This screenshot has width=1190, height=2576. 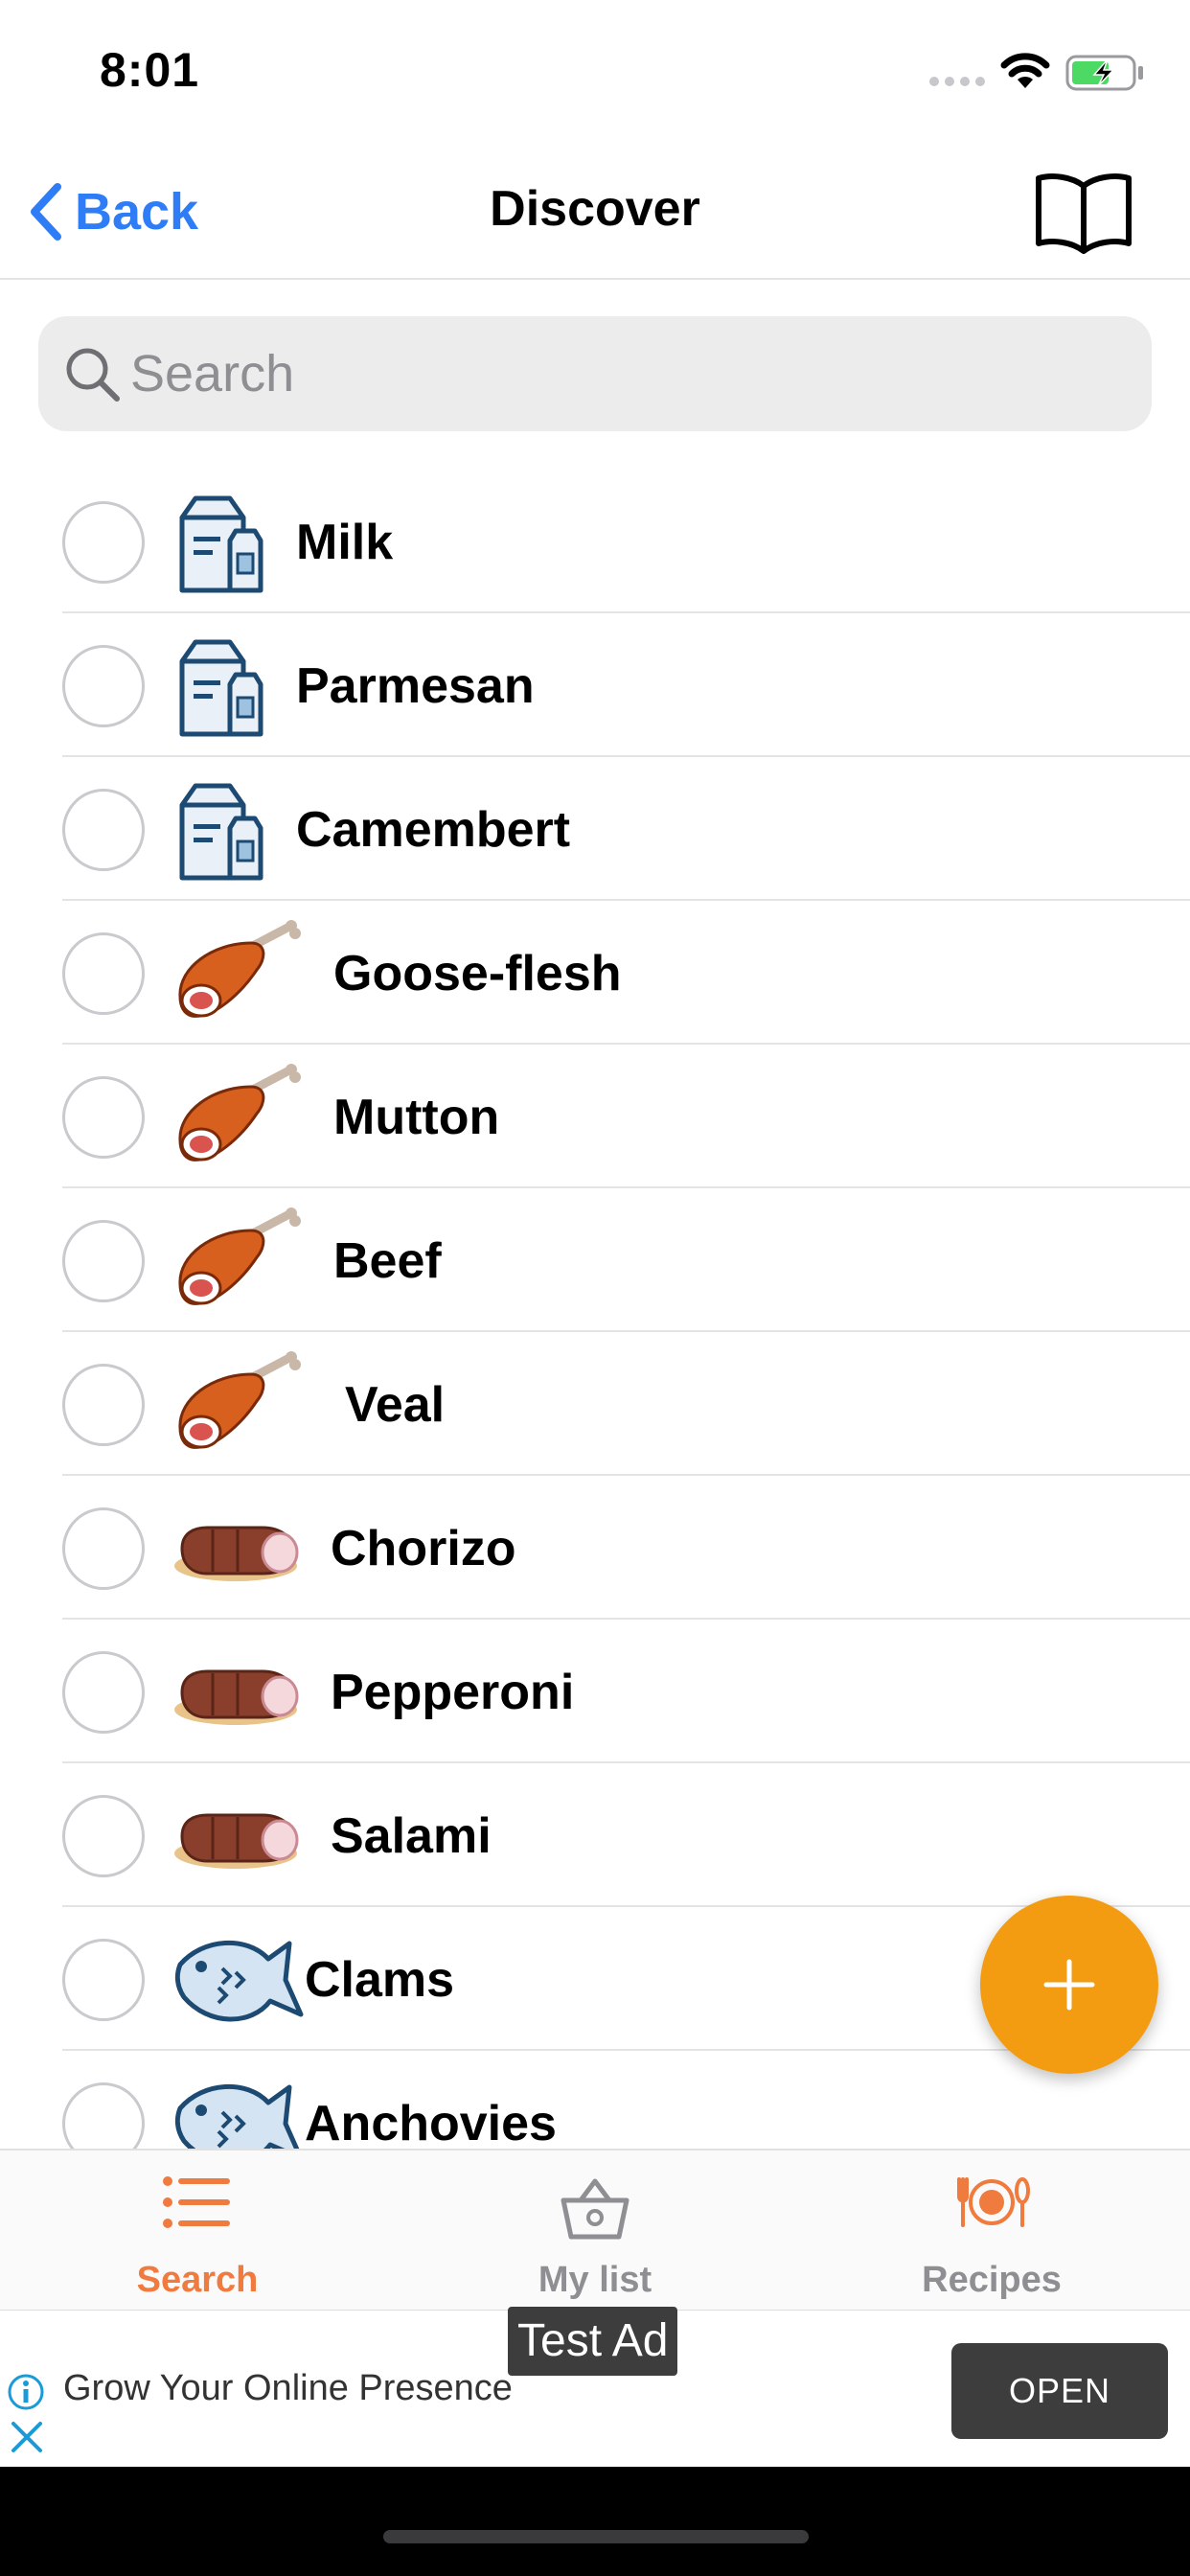 What do you see at coordinates (345, 542) in the screenshot?
I see `item-label: Milk` at bounding box center [345, 542].